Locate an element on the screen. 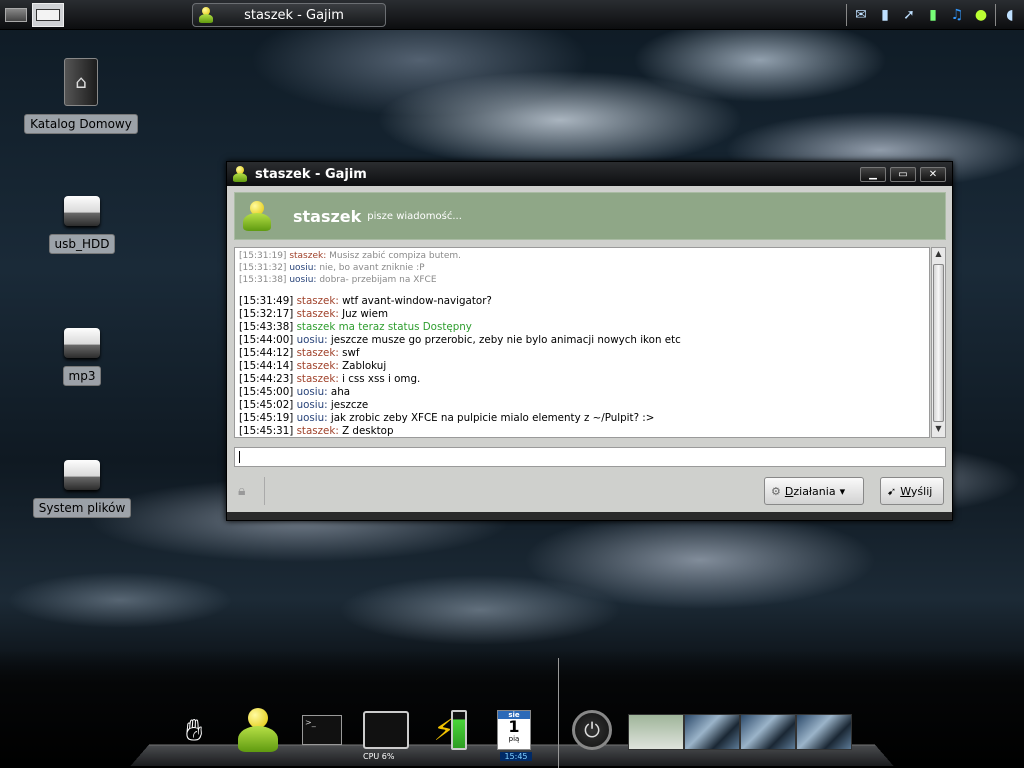 The width and height of the screenshot is (1024, 768). signal-icon: ▮ is located at coordinates (885, 15).